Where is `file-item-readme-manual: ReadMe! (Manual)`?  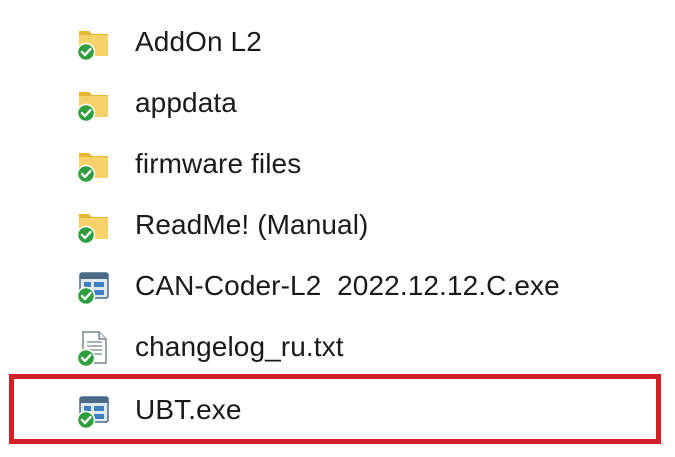
file-item-readme-manual: ReadMe! (Manual) is located at coordinates (221, 225).